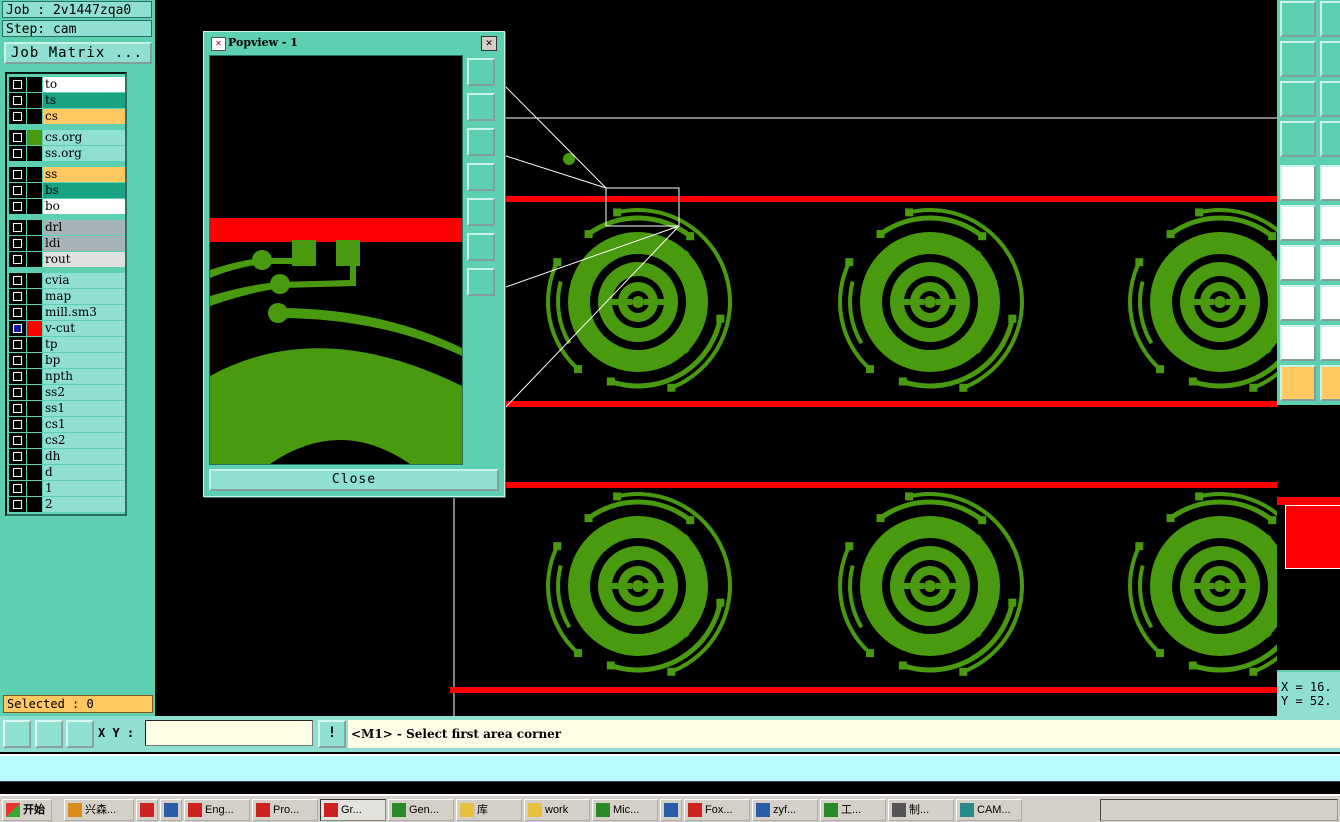 This screenshot has height=822, width=1340. What do you see at coordinates (481, 72) in the screenshot?
I see `zoom-window-icon` at bounding box center [481, 72].